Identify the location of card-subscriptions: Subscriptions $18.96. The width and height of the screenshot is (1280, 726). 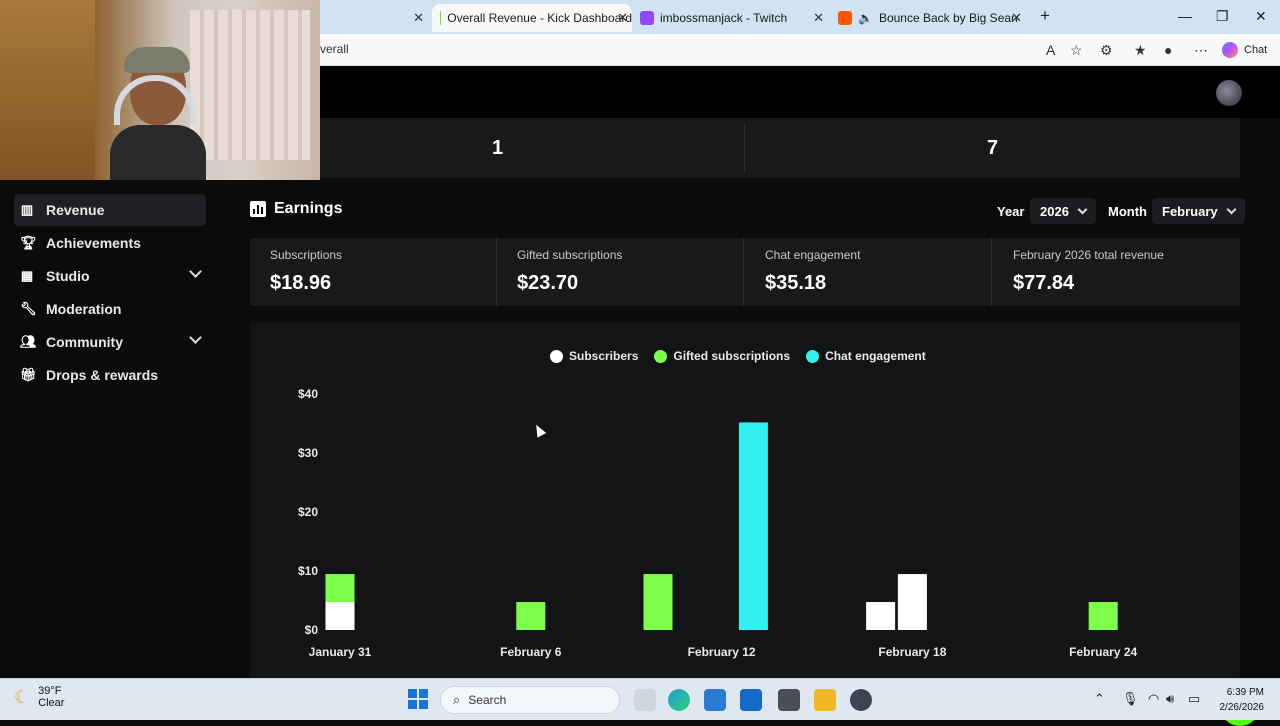
(373, 272).